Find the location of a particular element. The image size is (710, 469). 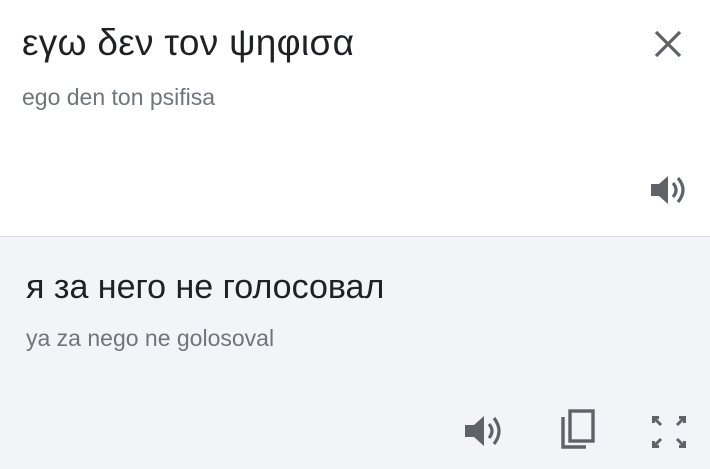

translation-speaker-button is located at coordinates (483, 431).